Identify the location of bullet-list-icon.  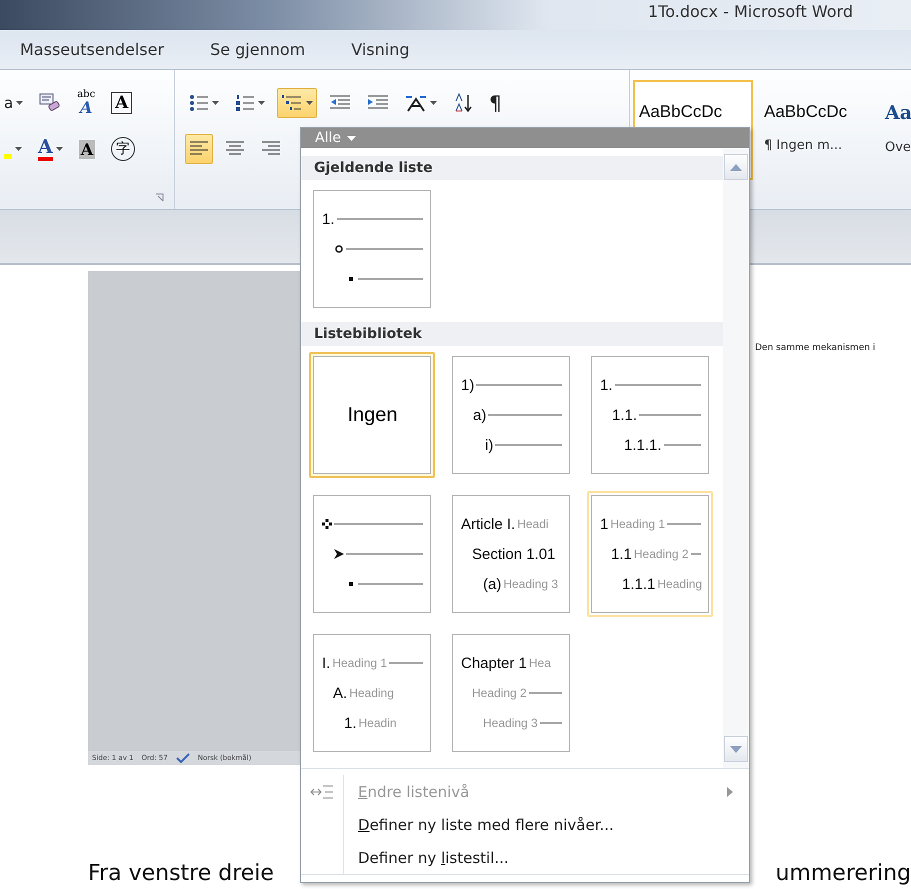
(199, 103).